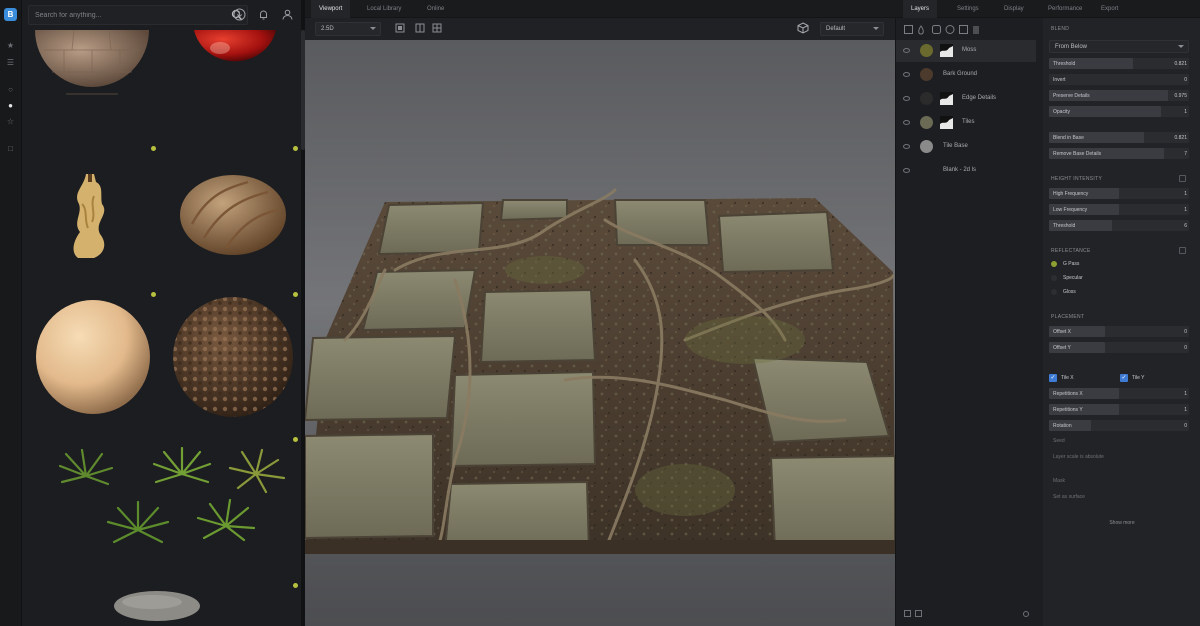 The image size is (1200, 626). What do you see at coordinates (1119, 137) in the screenshot?
I see `slider-blend-in-base: Blend in Base 0.821` at bounding box center [1119, 137].